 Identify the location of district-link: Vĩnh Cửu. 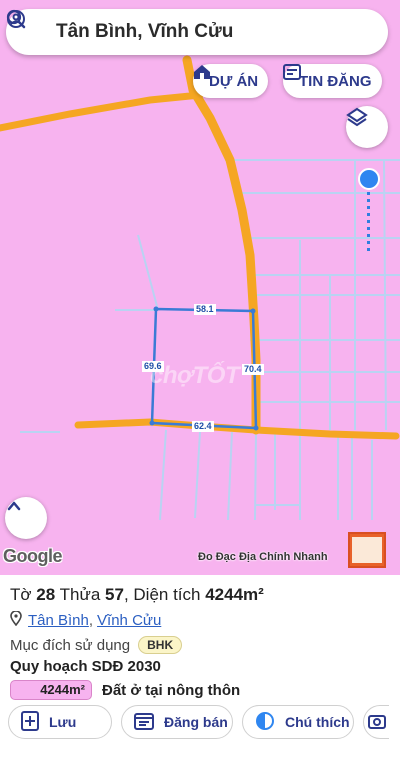
(129, 620).